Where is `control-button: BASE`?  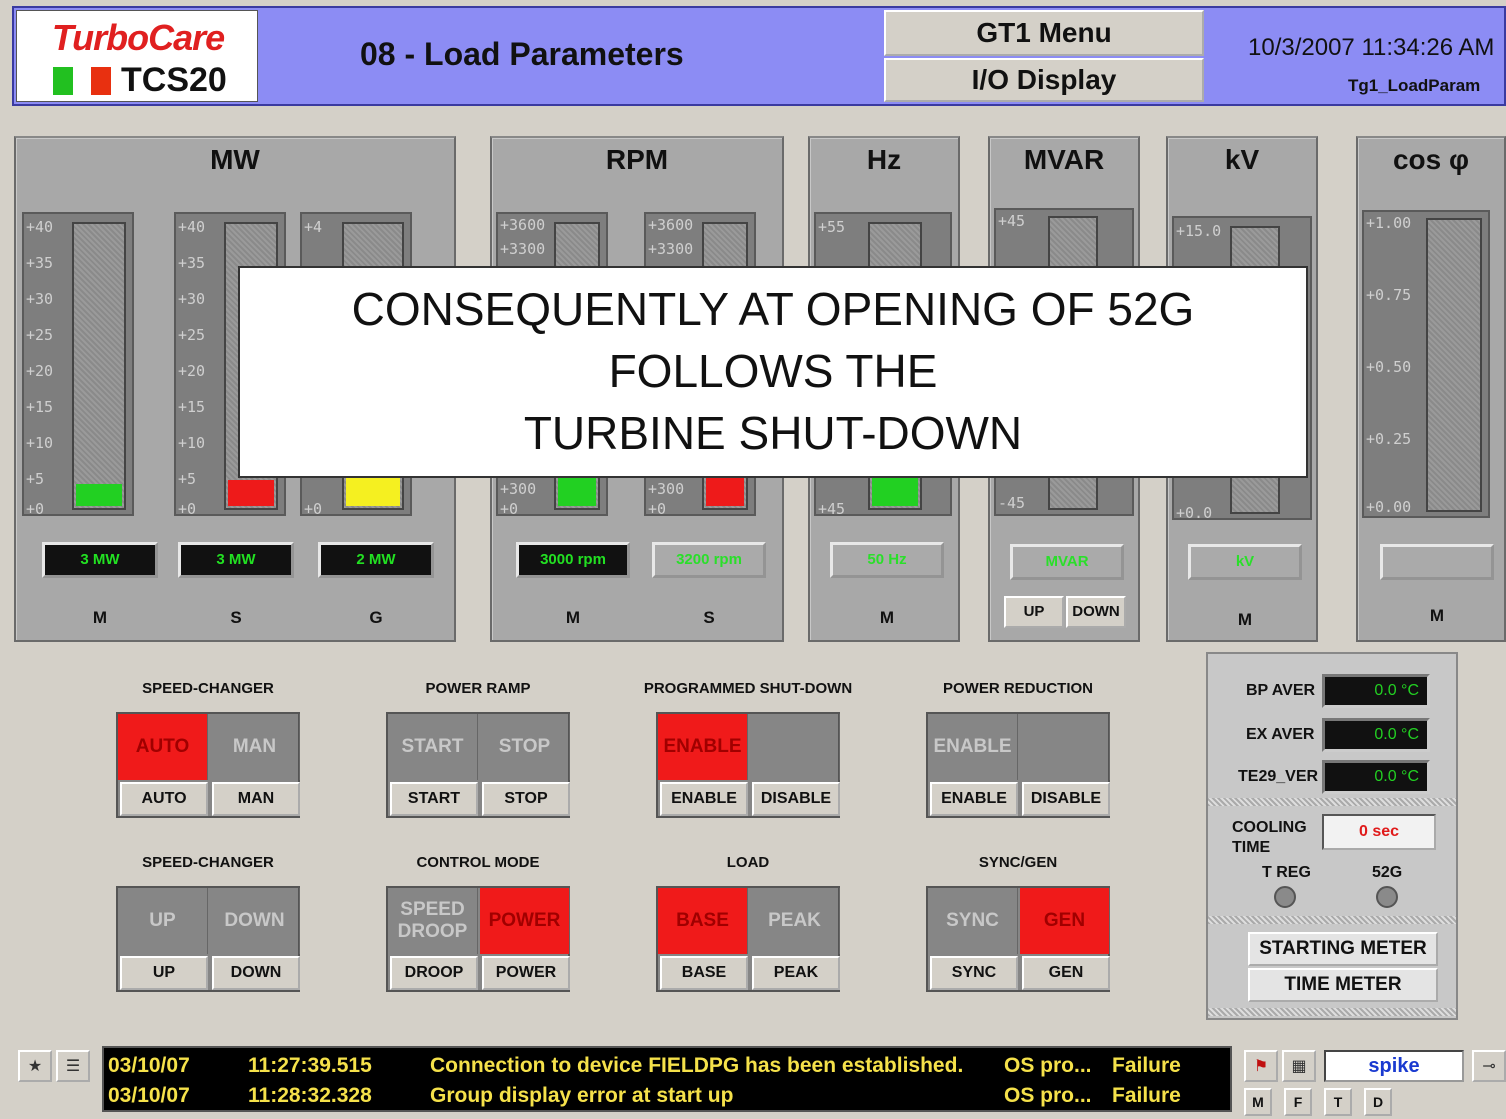
control-button: BASE is located at coordinates (704, 973).